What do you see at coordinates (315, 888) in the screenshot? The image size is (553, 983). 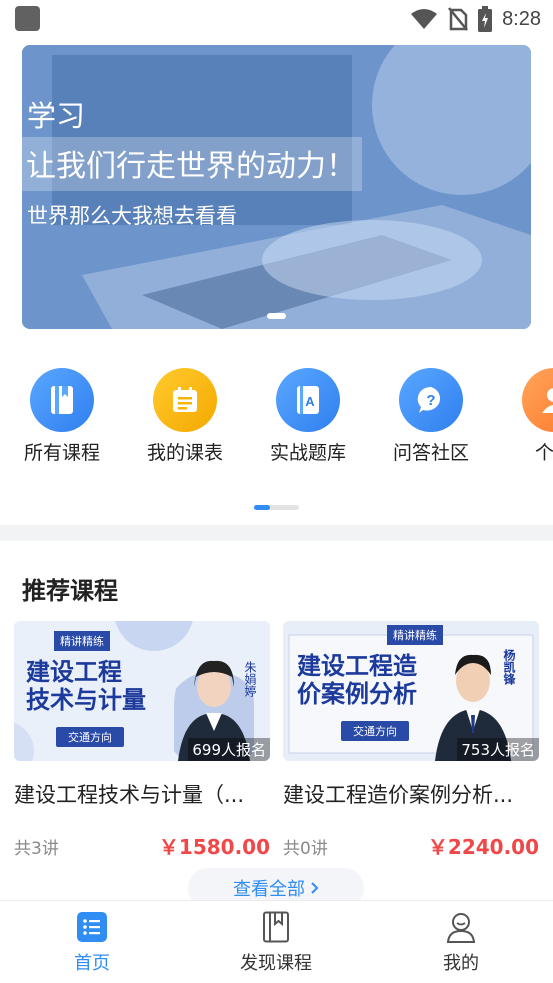 I see `chevron-right-icon` at bounding box center [315, 888].